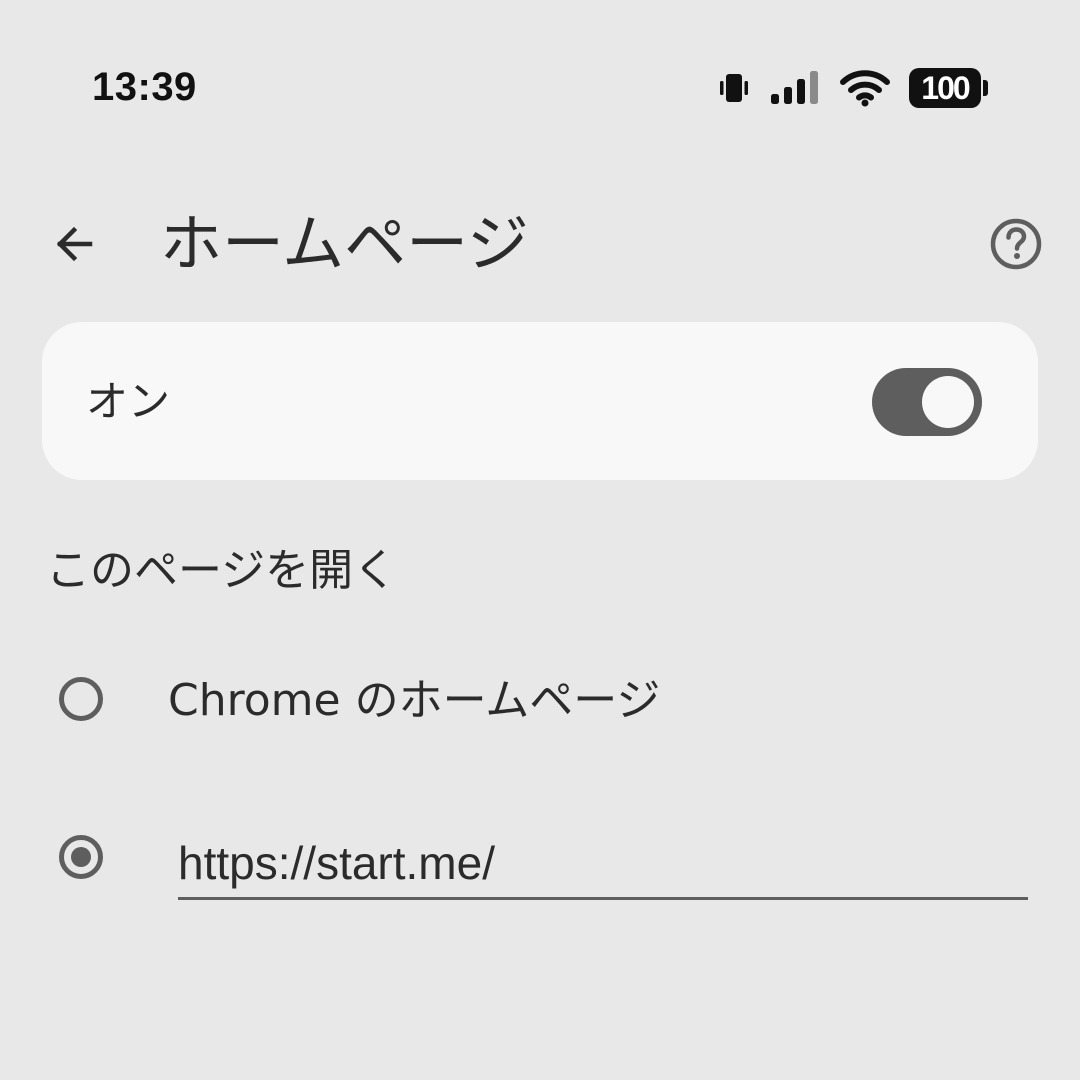  I want to click on radio-custom-url, so click(81, 857).